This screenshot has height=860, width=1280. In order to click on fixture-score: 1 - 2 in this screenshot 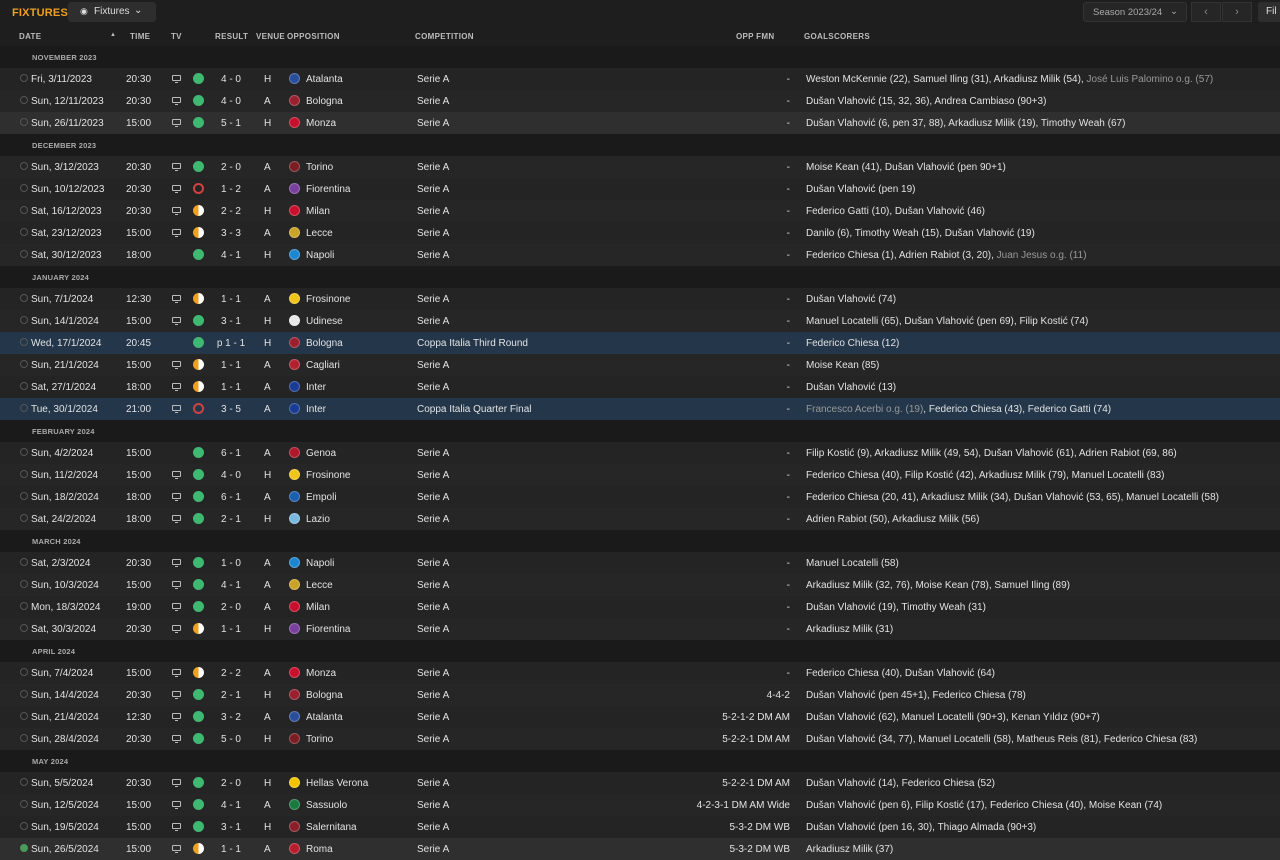, I will do `click(231, 189)`.